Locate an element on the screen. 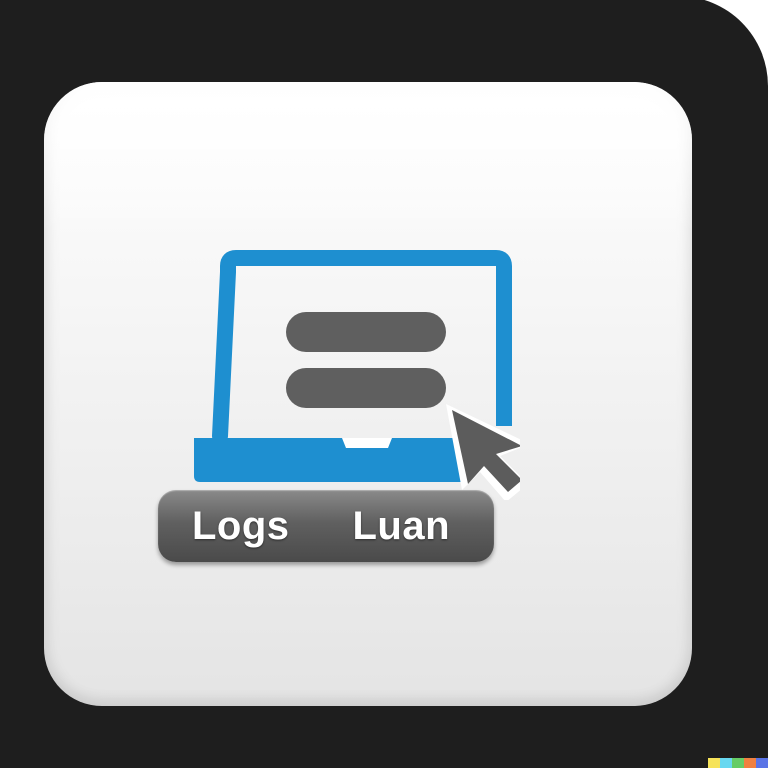 The height and width of the screenshot is (768, 768). corner-watermark is located at coordinates (738, 763).